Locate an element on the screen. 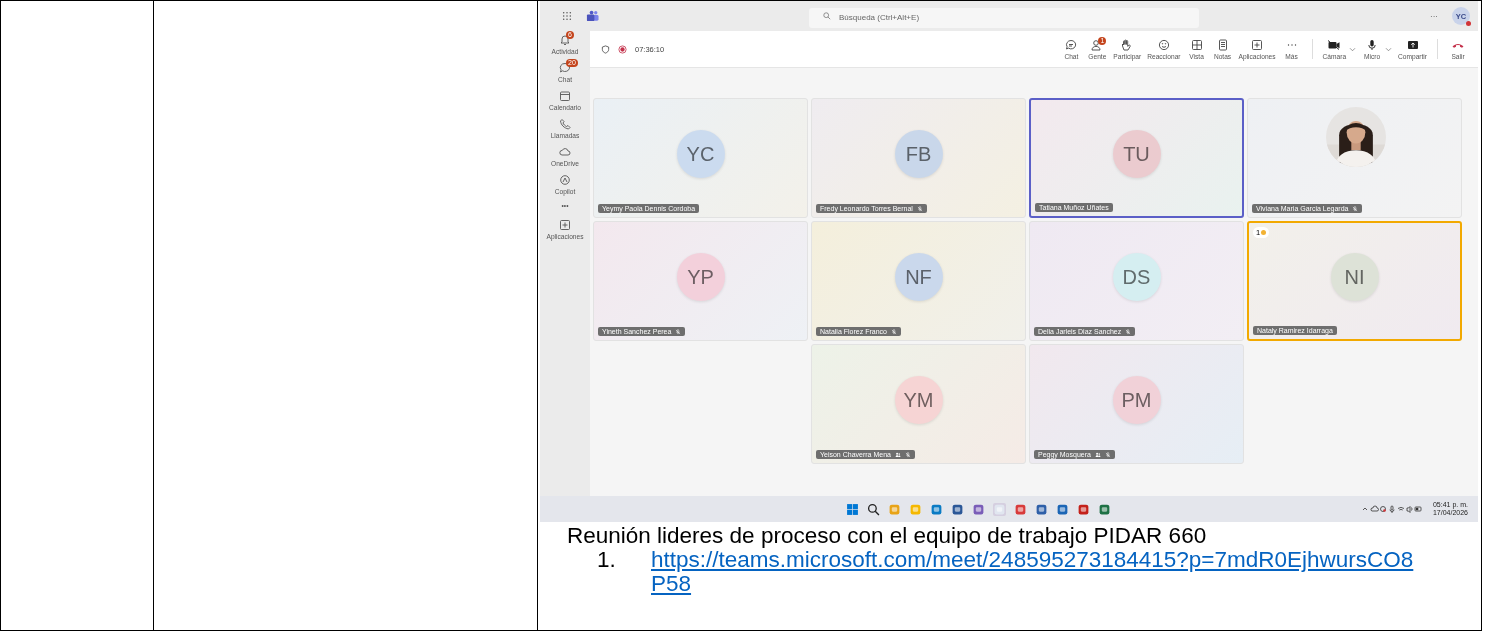 The height and width of the screenshot is (632, 1485). search-field: Búsqueda (Ctrl+Alt+E) is located at coordinates (1004, 17).